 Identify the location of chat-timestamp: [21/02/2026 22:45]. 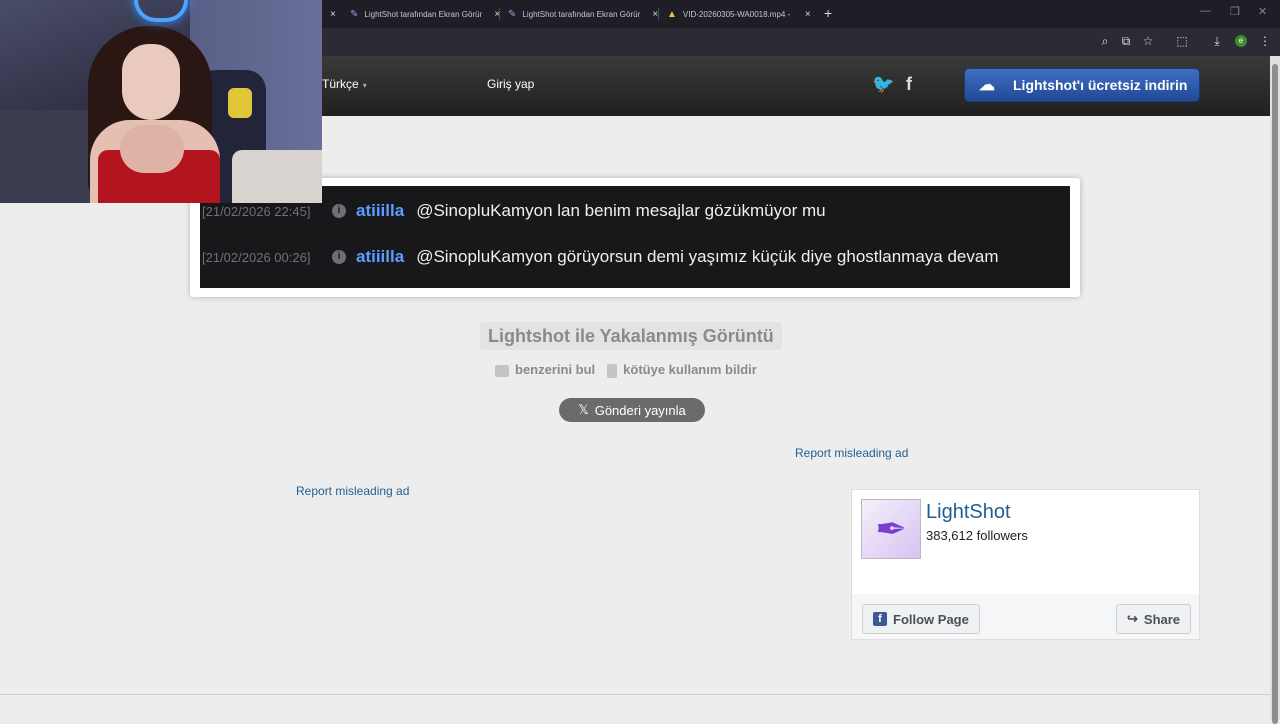
(256, 211).